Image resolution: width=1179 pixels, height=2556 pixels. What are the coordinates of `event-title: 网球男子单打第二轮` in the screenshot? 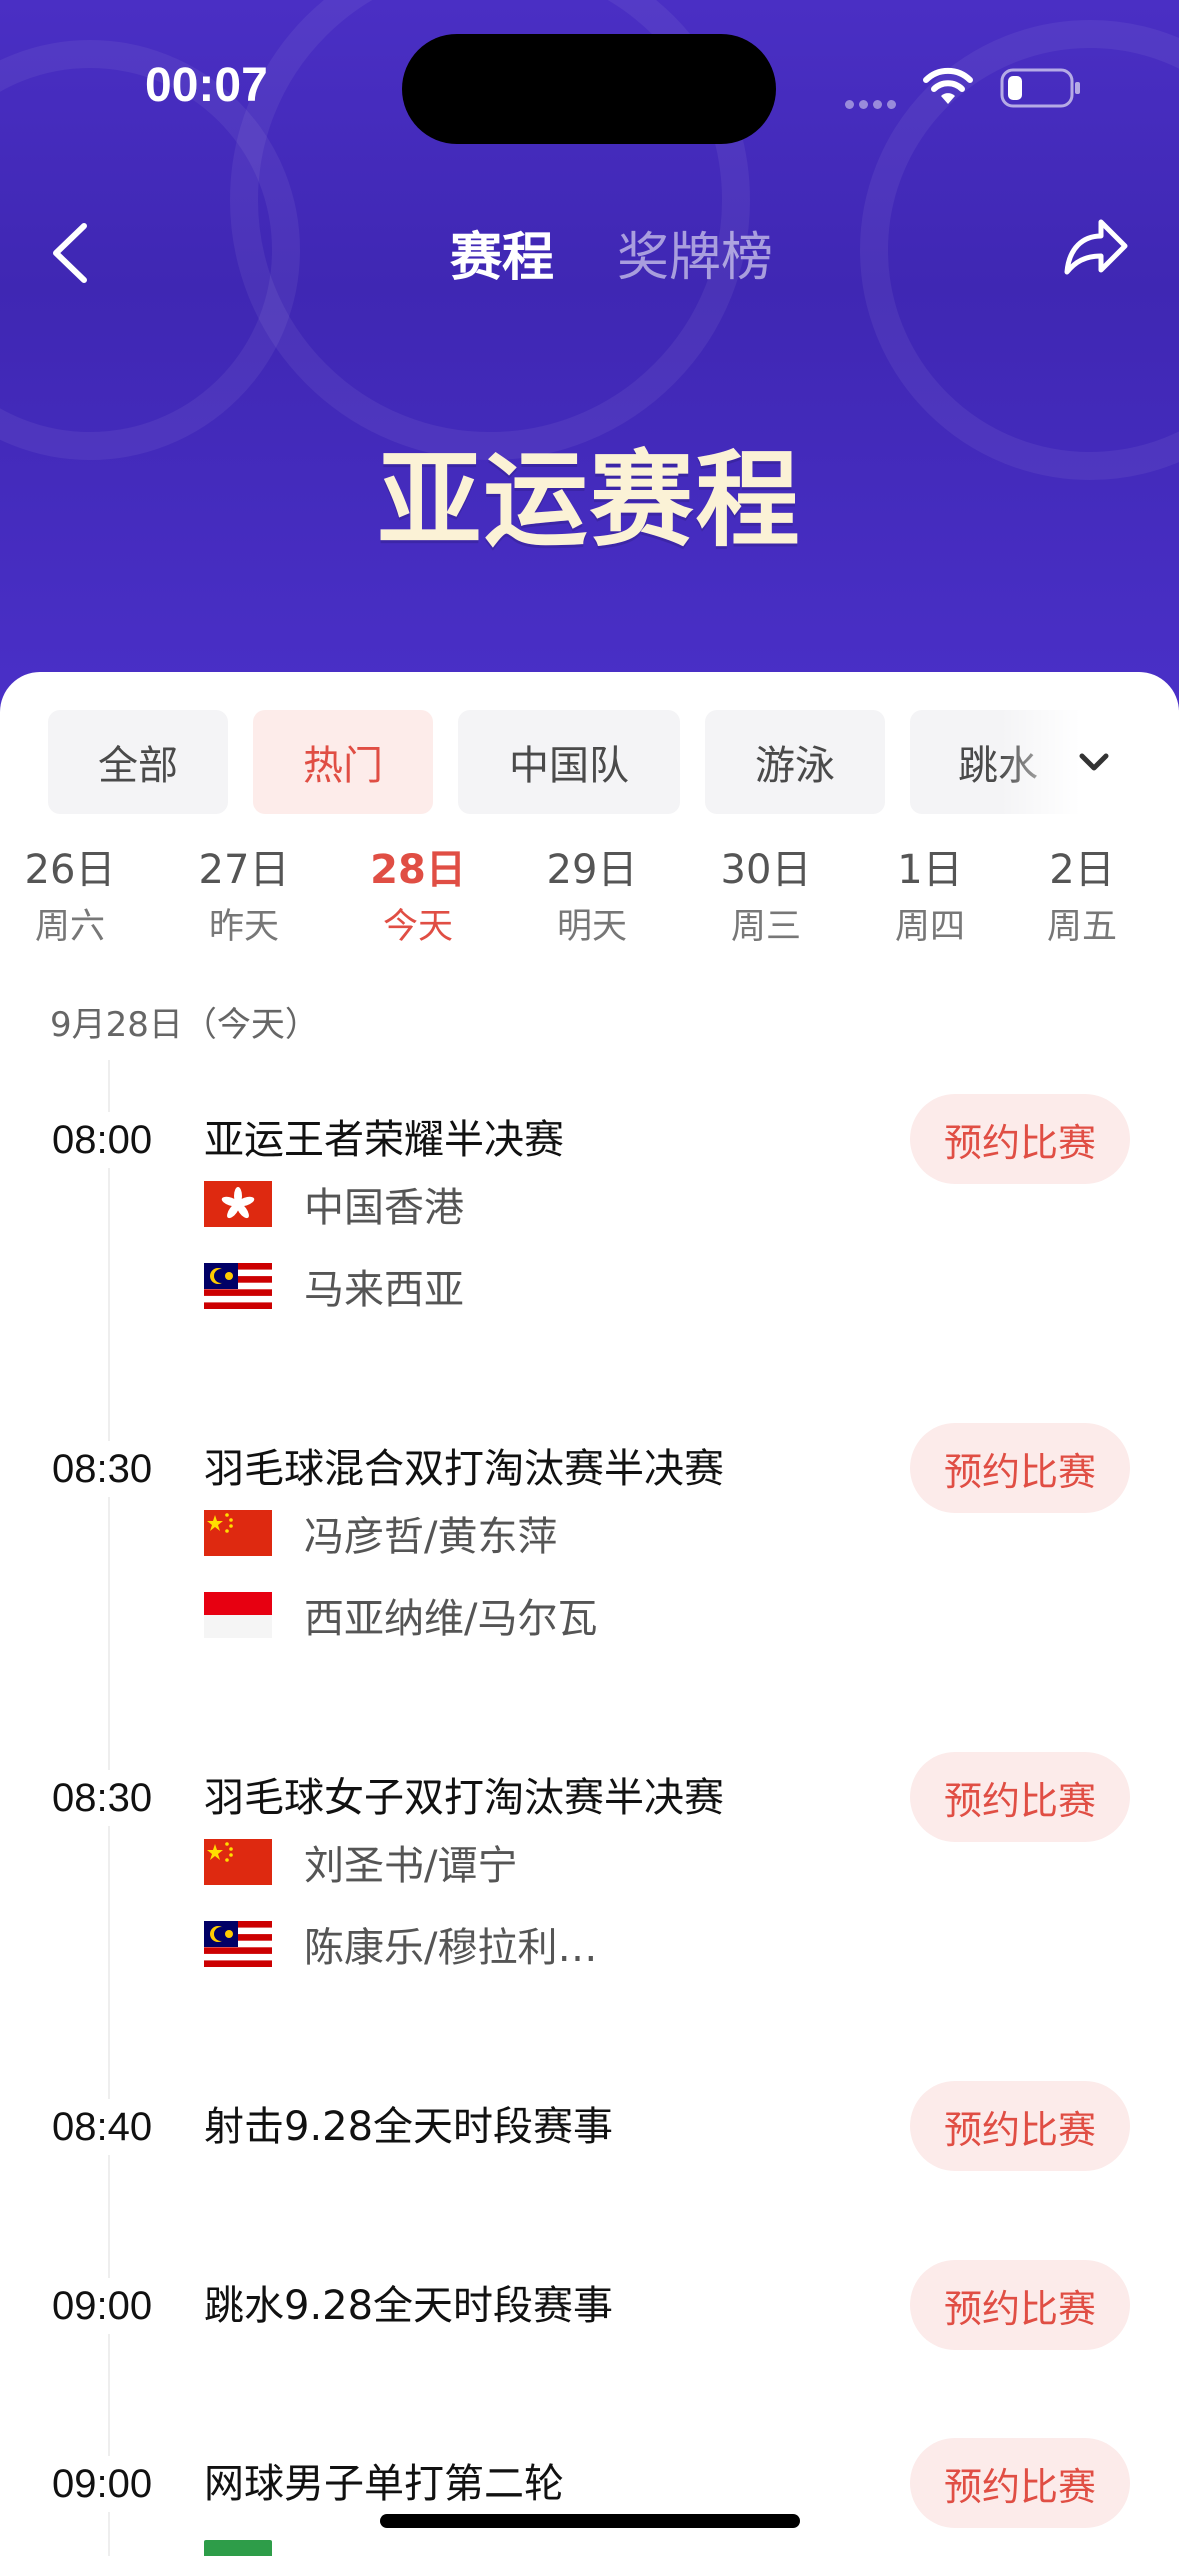 It's located at (384, 2484).